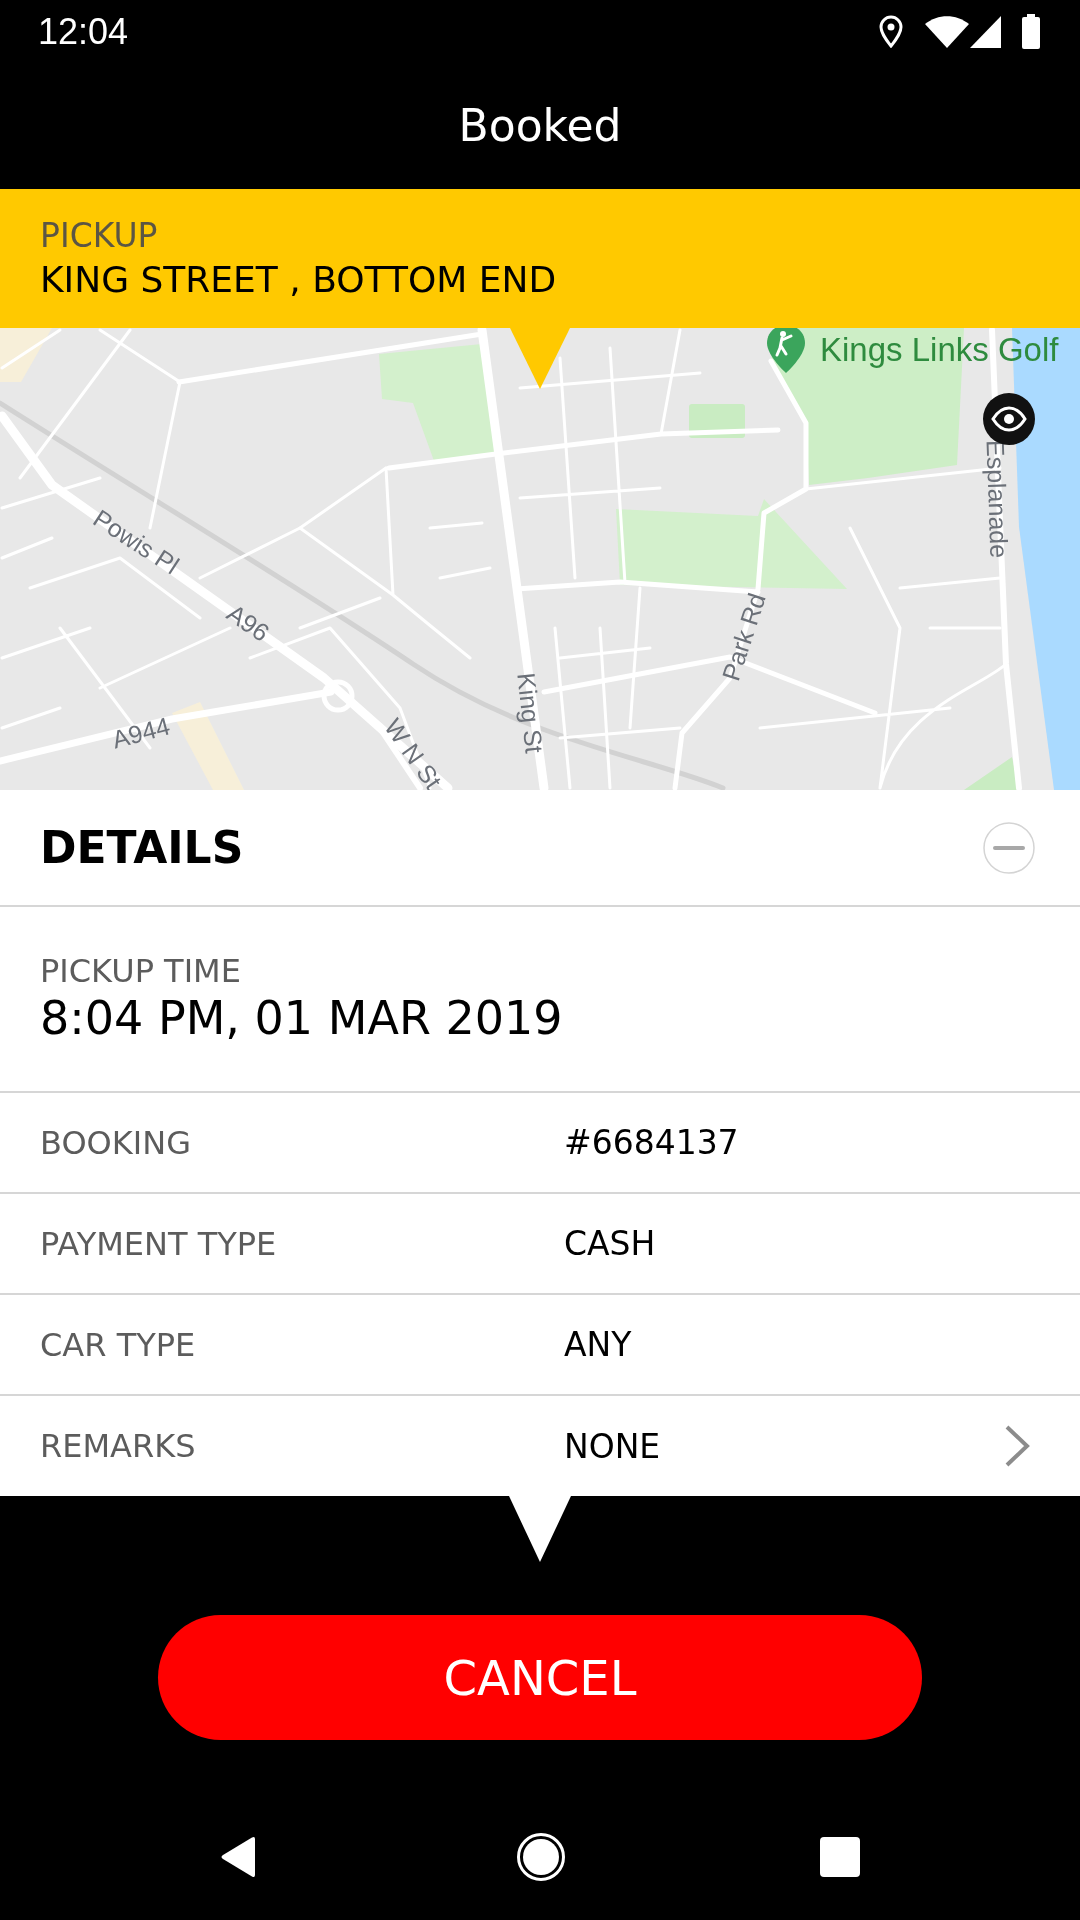  What do you see at coordinates (613, 1446) in the screenshot?
I see `detail-value: NONE` at bounding box center [613, 1446].